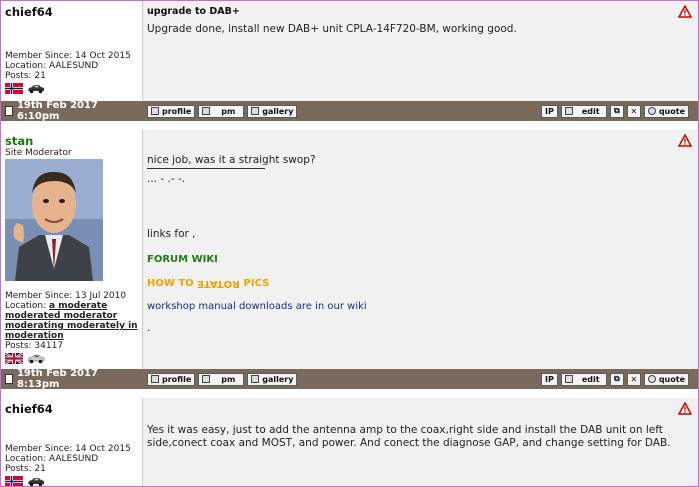  Describe the element at coordinates (71, 141) in the screenshot. I see `author-name: stan` at that location.